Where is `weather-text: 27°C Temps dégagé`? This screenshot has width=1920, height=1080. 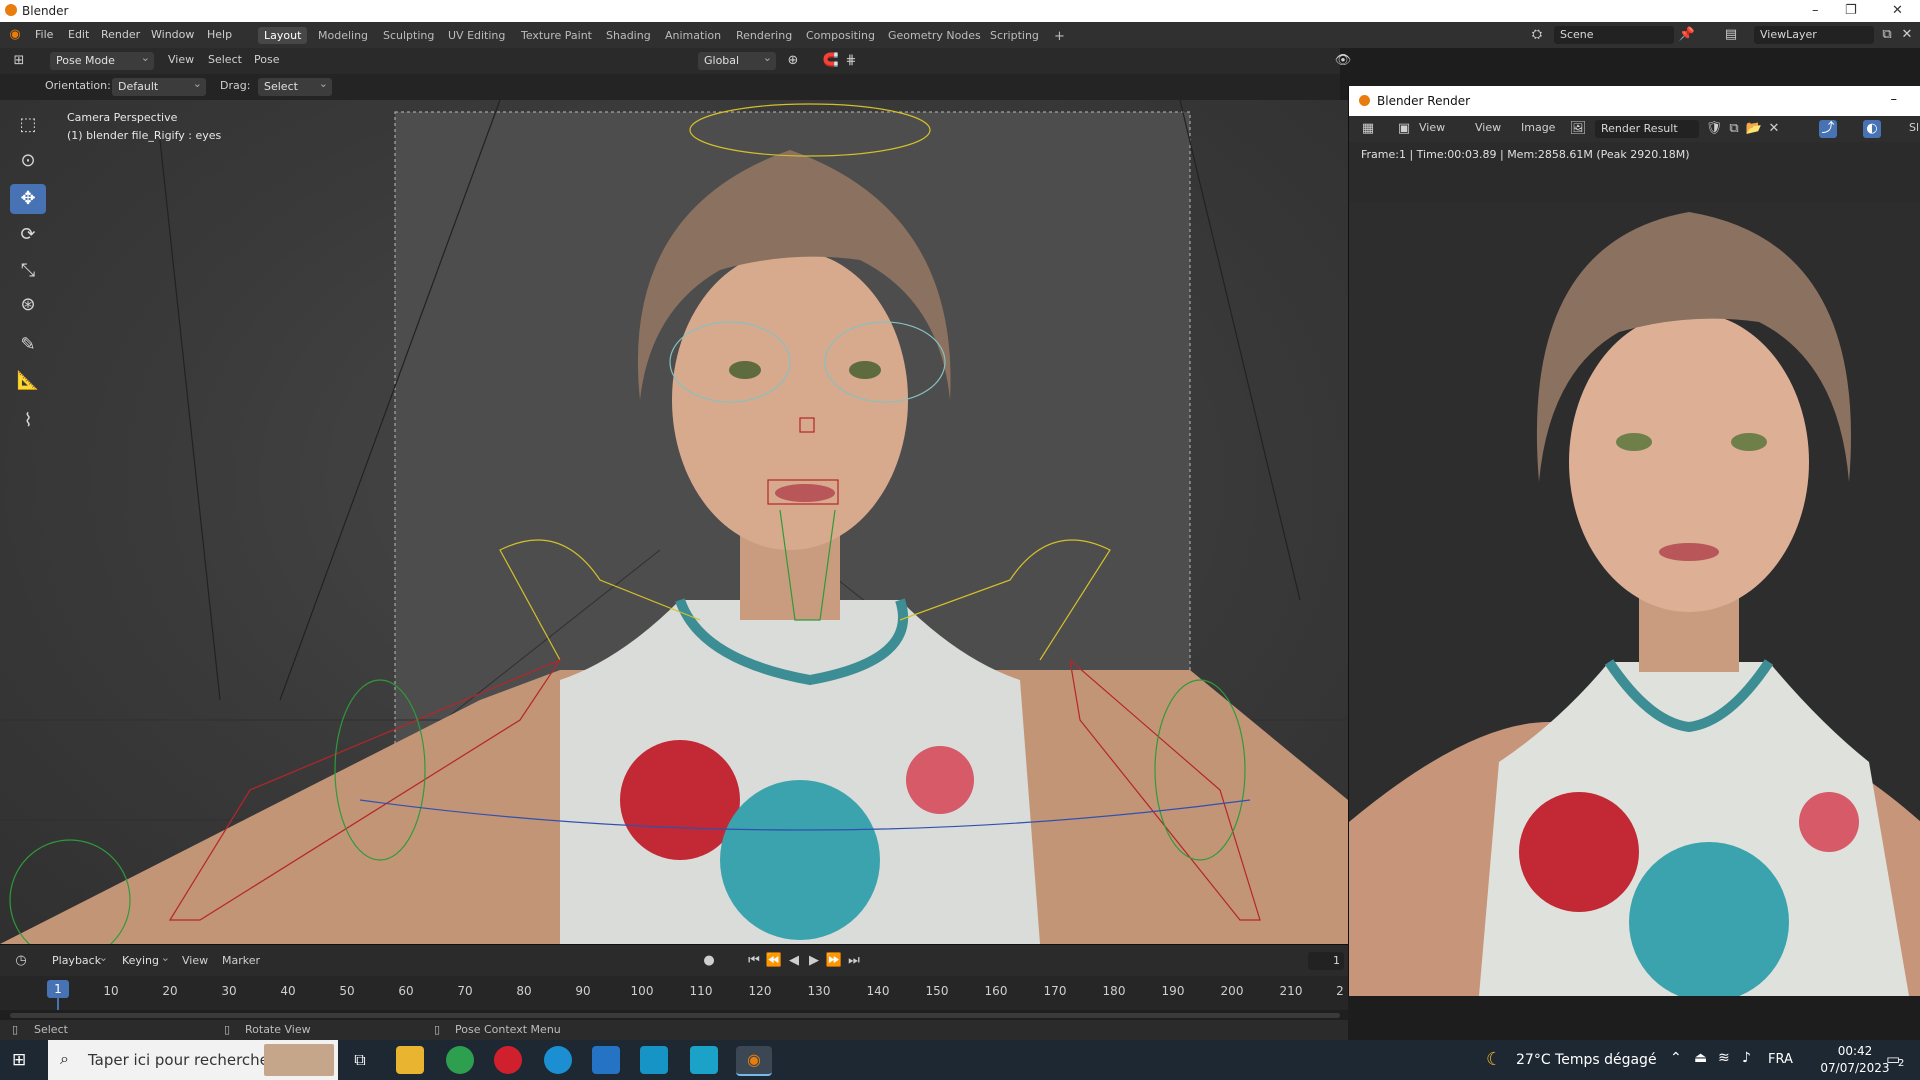
weather-text: 27°C Temps dégagé is located at coordinates (1586, 1060).